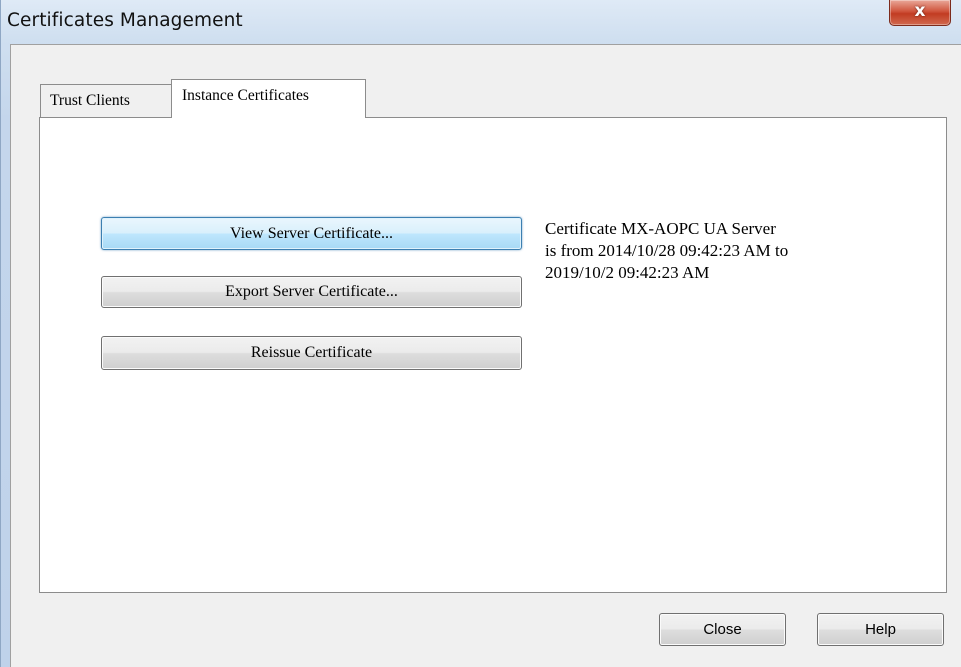  I want to click on reissue-certificate-button: Reissue Certificate, so click(311, 353).